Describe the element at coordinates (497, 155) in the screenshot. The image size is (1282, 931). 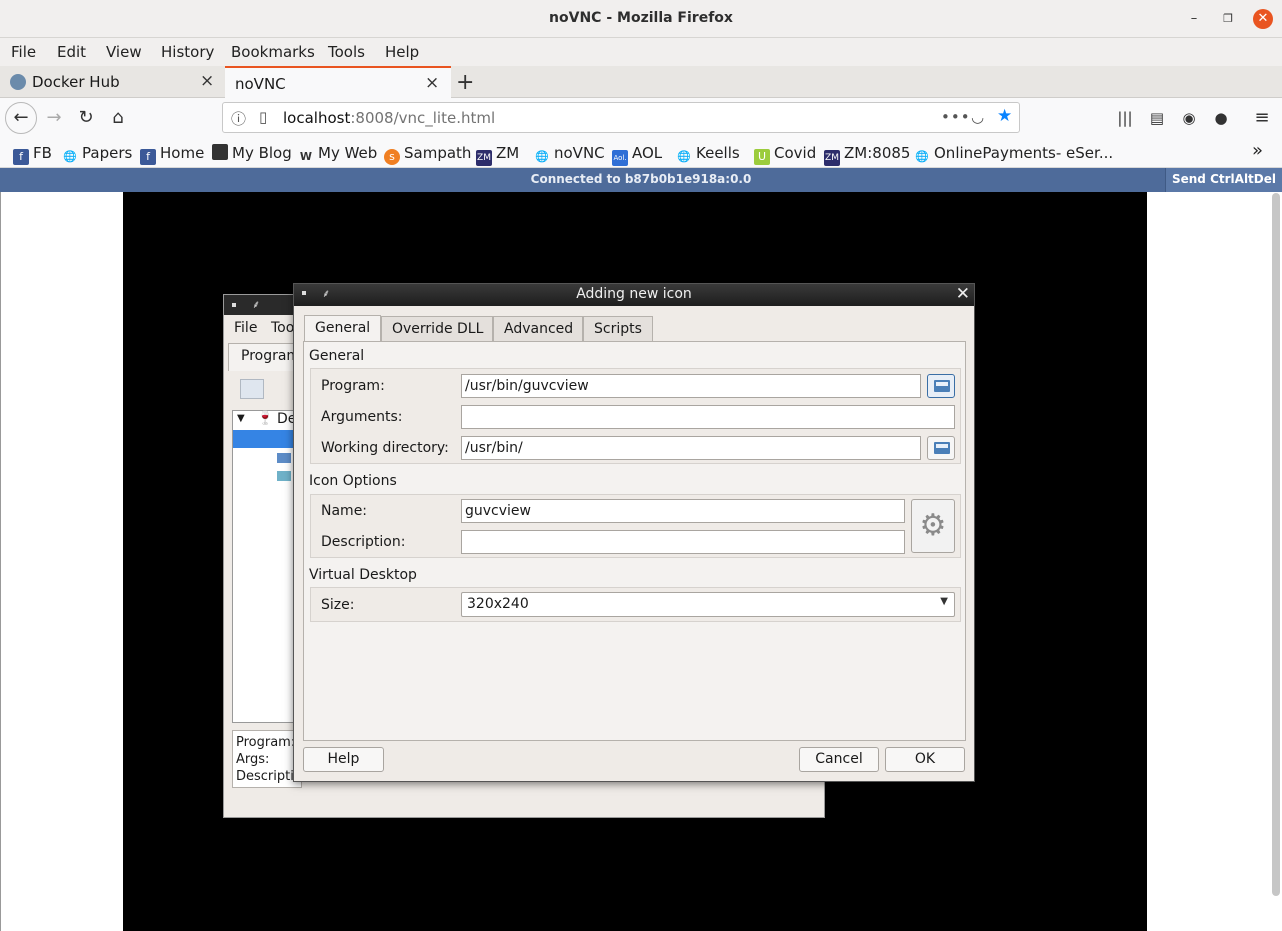
I see `bookmark-zm: ZM ZM` at that location.